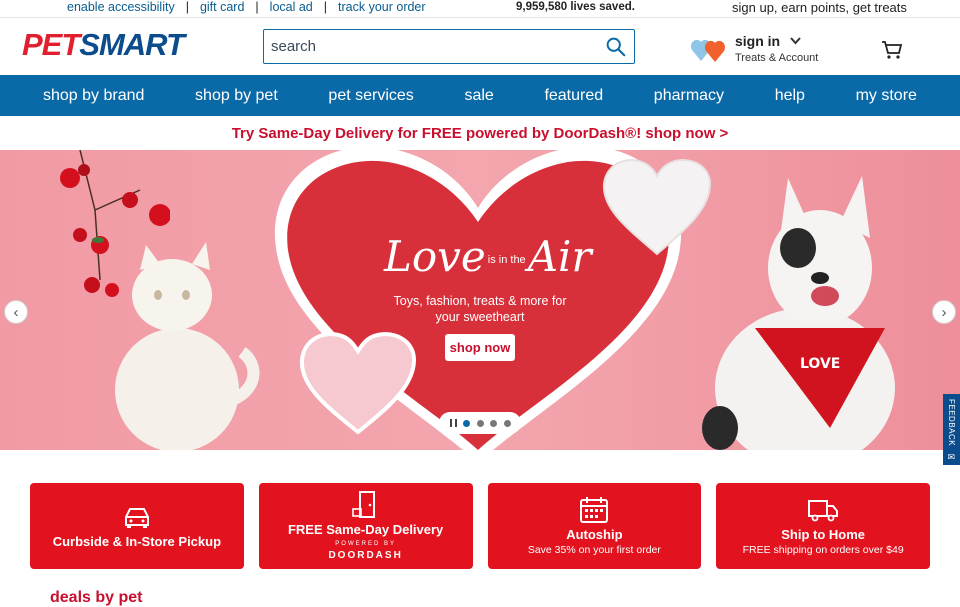  Describe the element at coordinates (573, 96) in the screenshot. I see `nav-featured: featured` at that location.